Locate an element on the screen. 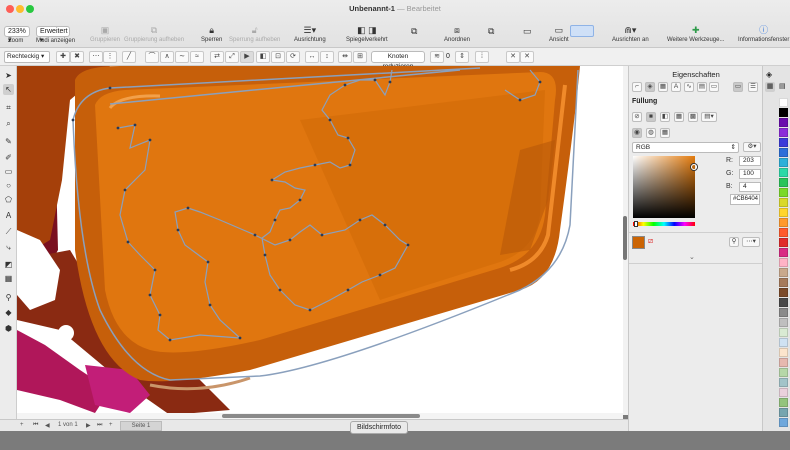 This screenshot has height=450, width=790. zoom-combo: 233% ▾ is located at coordinates (17, 35).